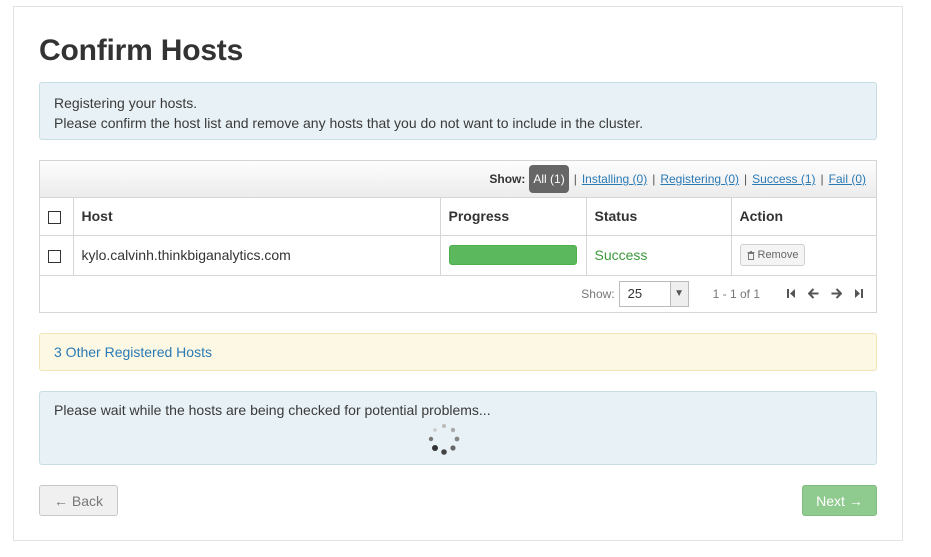  What do you see at coordinates (54, 256) in the screenshot?
I see `row-checkbox` at bounding box center [54, 256].